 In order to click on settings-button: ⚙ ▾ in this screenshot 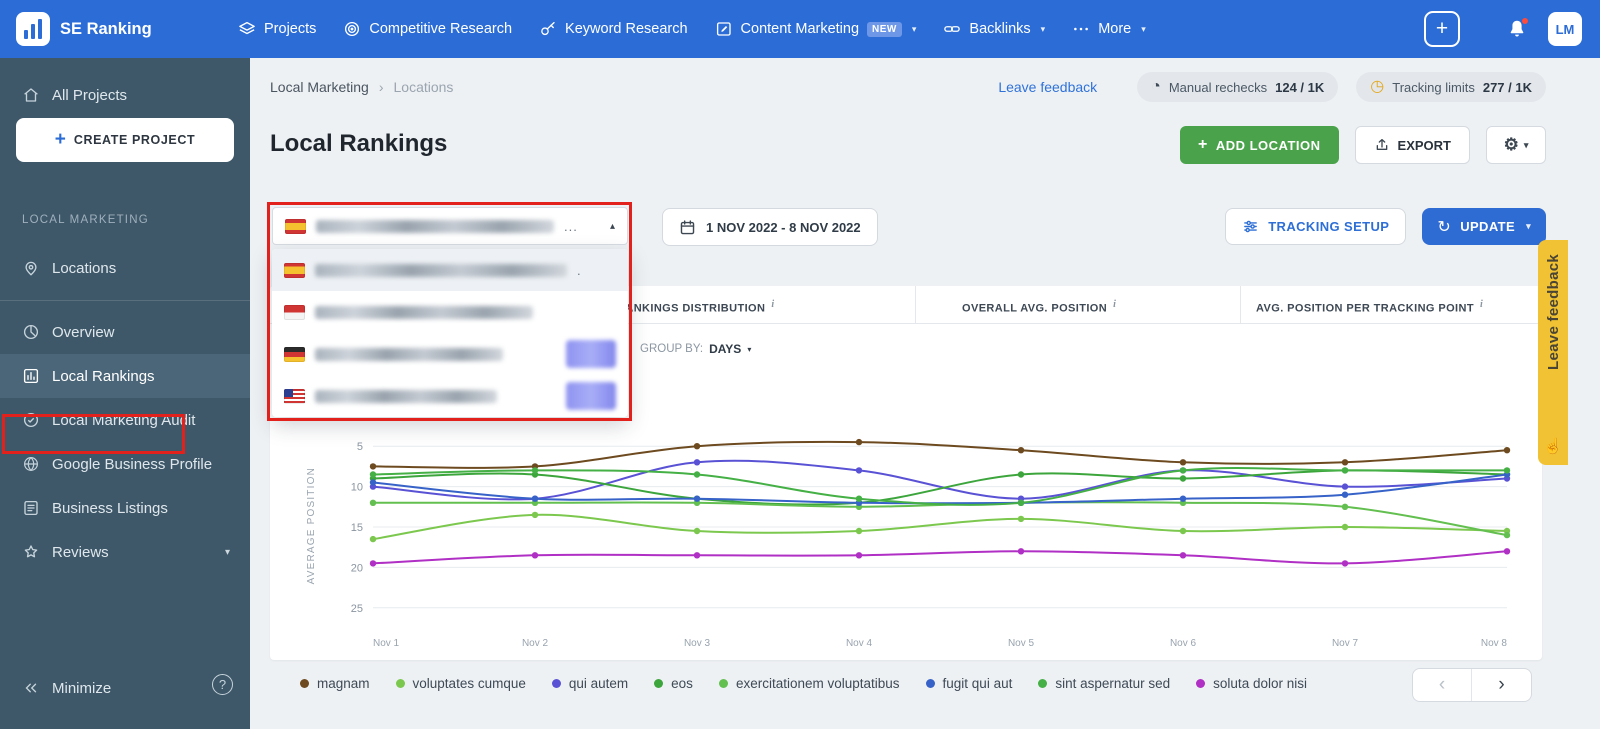, I will do `click(1516, 145)`.